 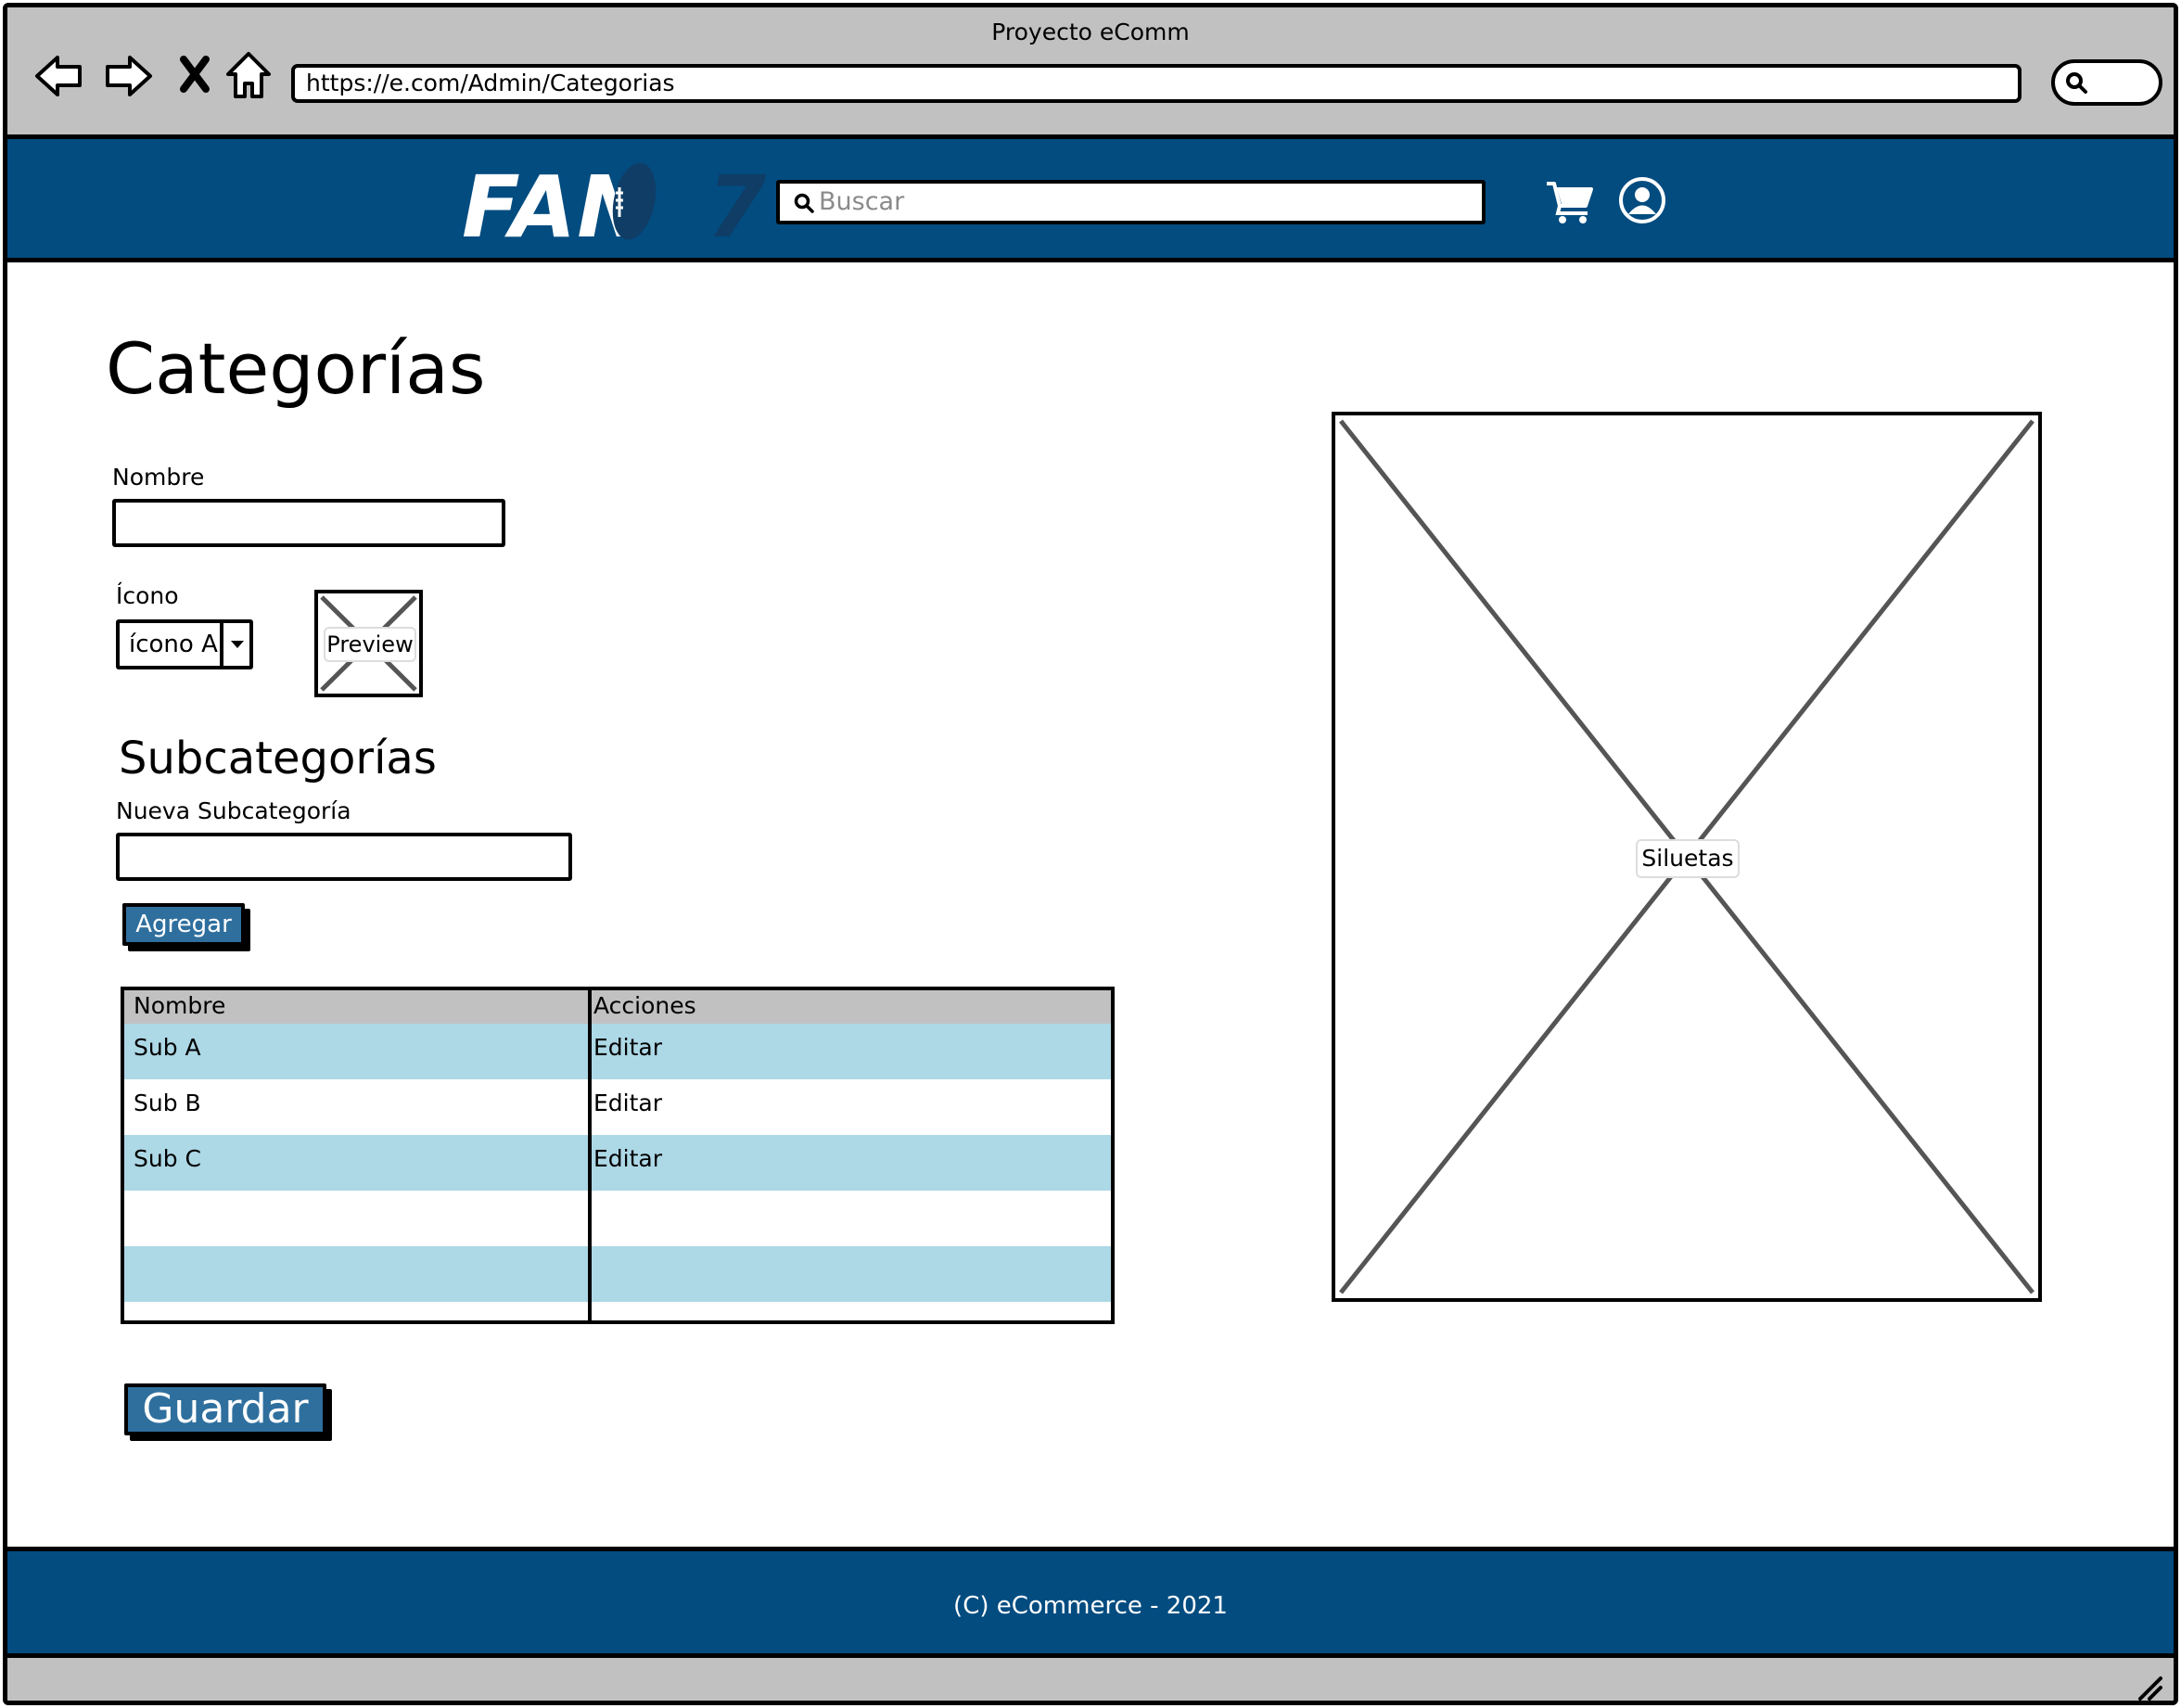 What do you see at coordinates (1090, 1606) in the screenshot?
I see `footer-copyright: (C) eCommerce - 2021` at bounding box center [1090, 1606].